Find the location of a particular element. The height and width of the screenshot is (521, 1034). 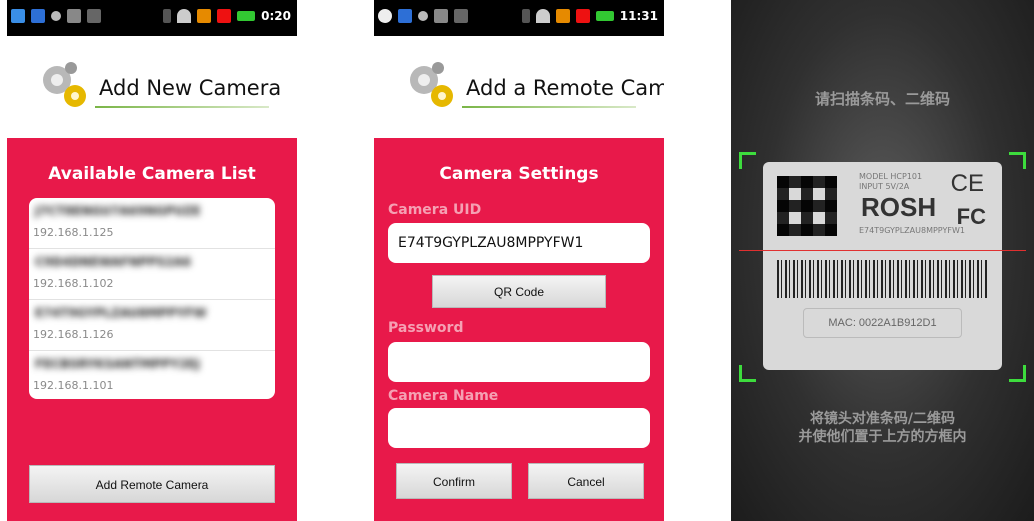

status-bar: 11:31 is located at coordinates (519, 18).